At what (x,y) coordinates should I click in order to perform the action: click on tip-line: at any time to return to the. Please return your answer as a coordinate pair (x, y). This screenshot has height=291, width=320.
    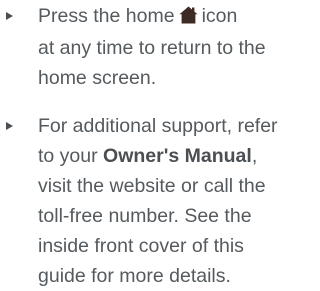
    Looking at the image, I should click on (152, 48).